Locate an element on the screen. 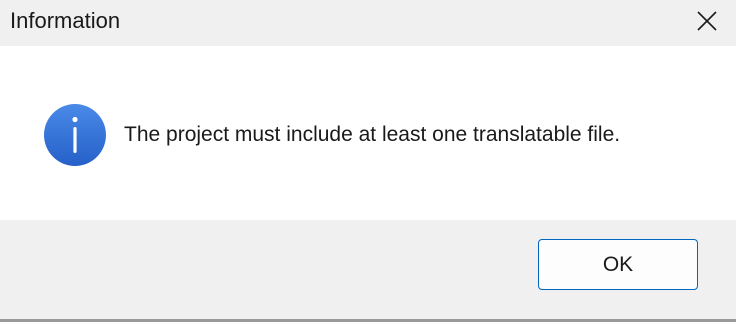 The height and width of the screenshot is (322, 736). title-bar: Information is located at coordinates (368, 23).